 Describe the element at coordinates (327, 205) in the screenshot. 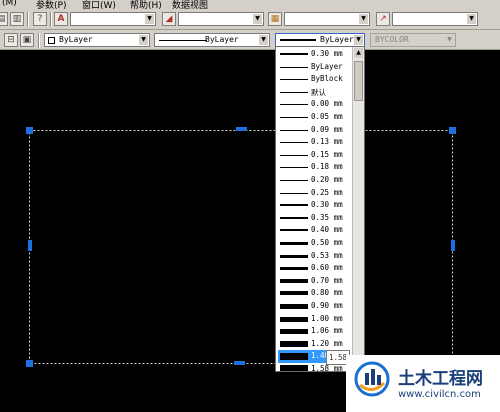

I see `lineweight-option-label: 0.30 mm` at that location.